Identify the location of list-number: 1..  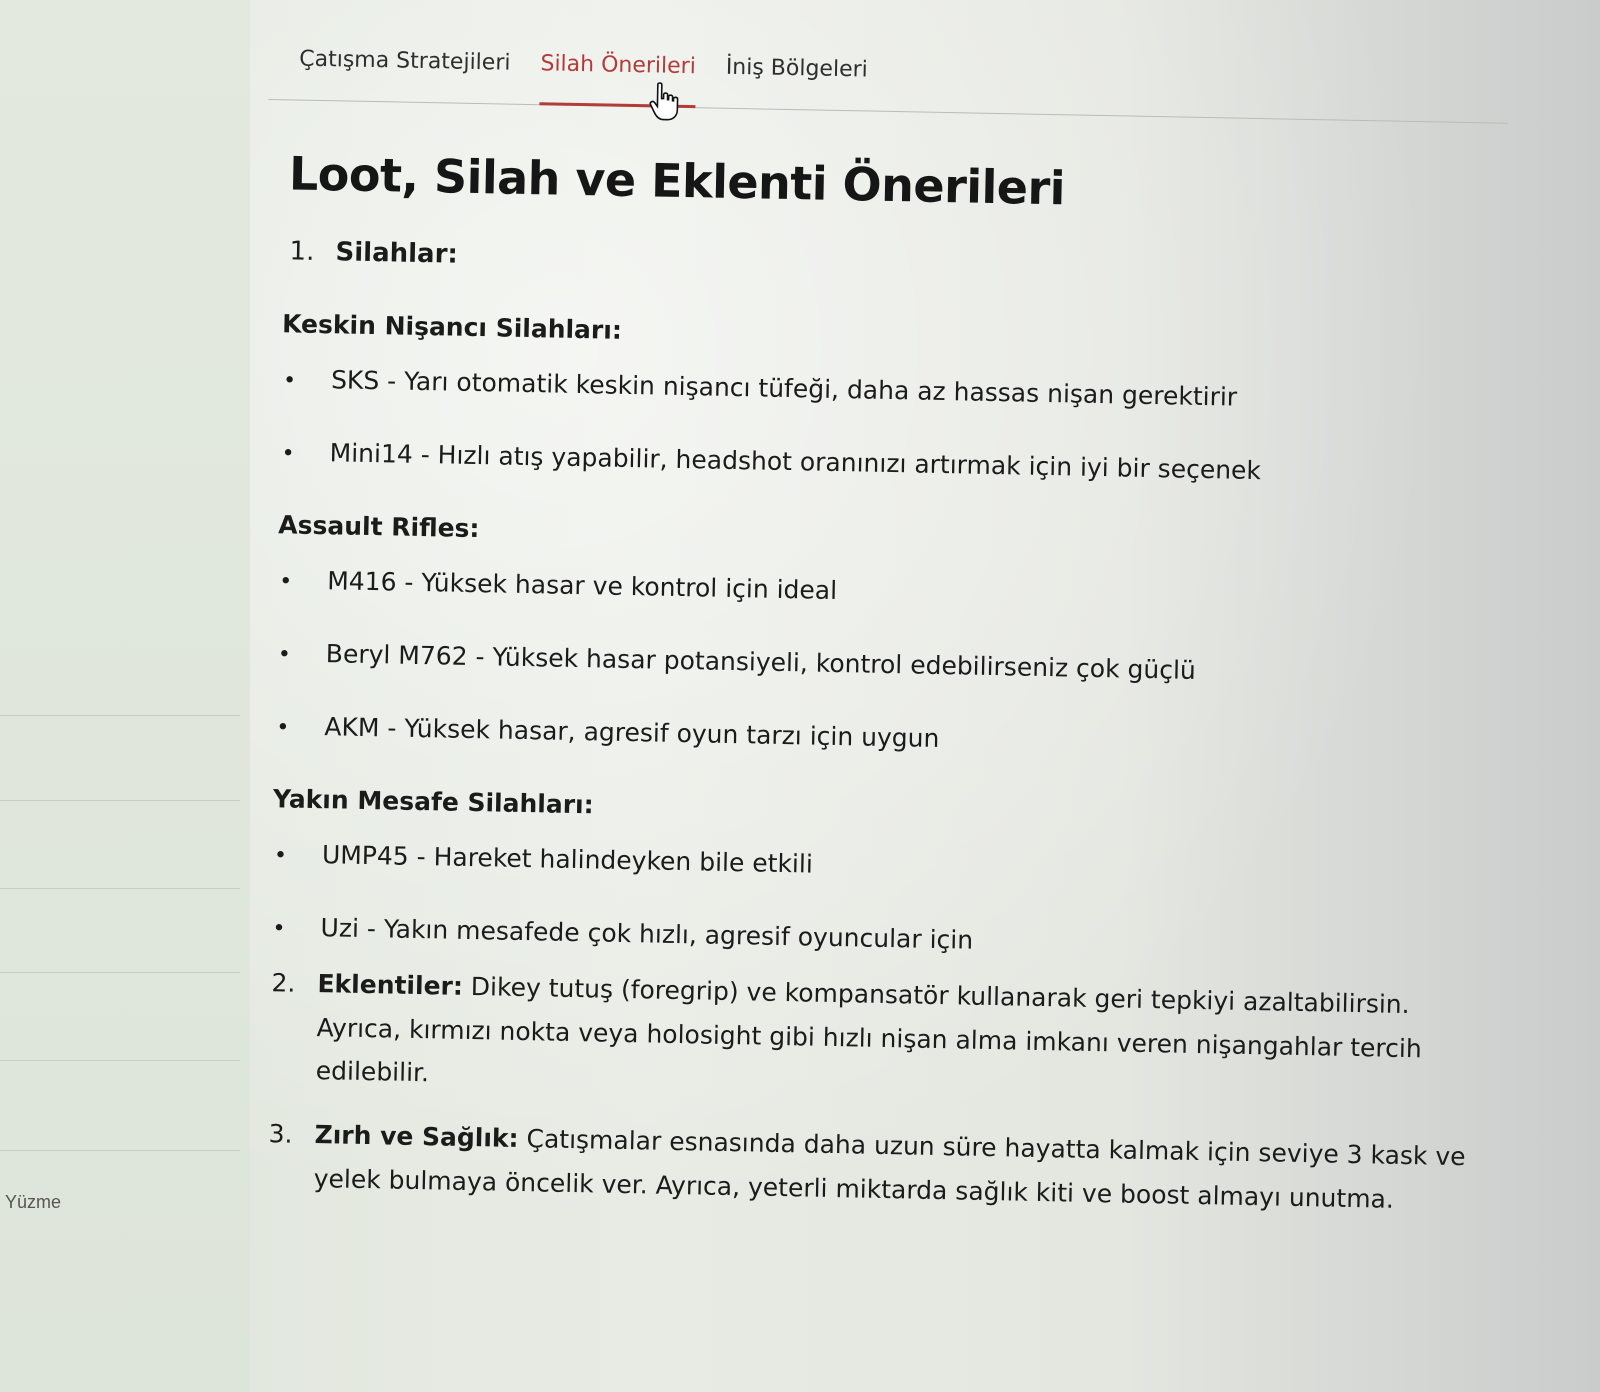
(302, 251).